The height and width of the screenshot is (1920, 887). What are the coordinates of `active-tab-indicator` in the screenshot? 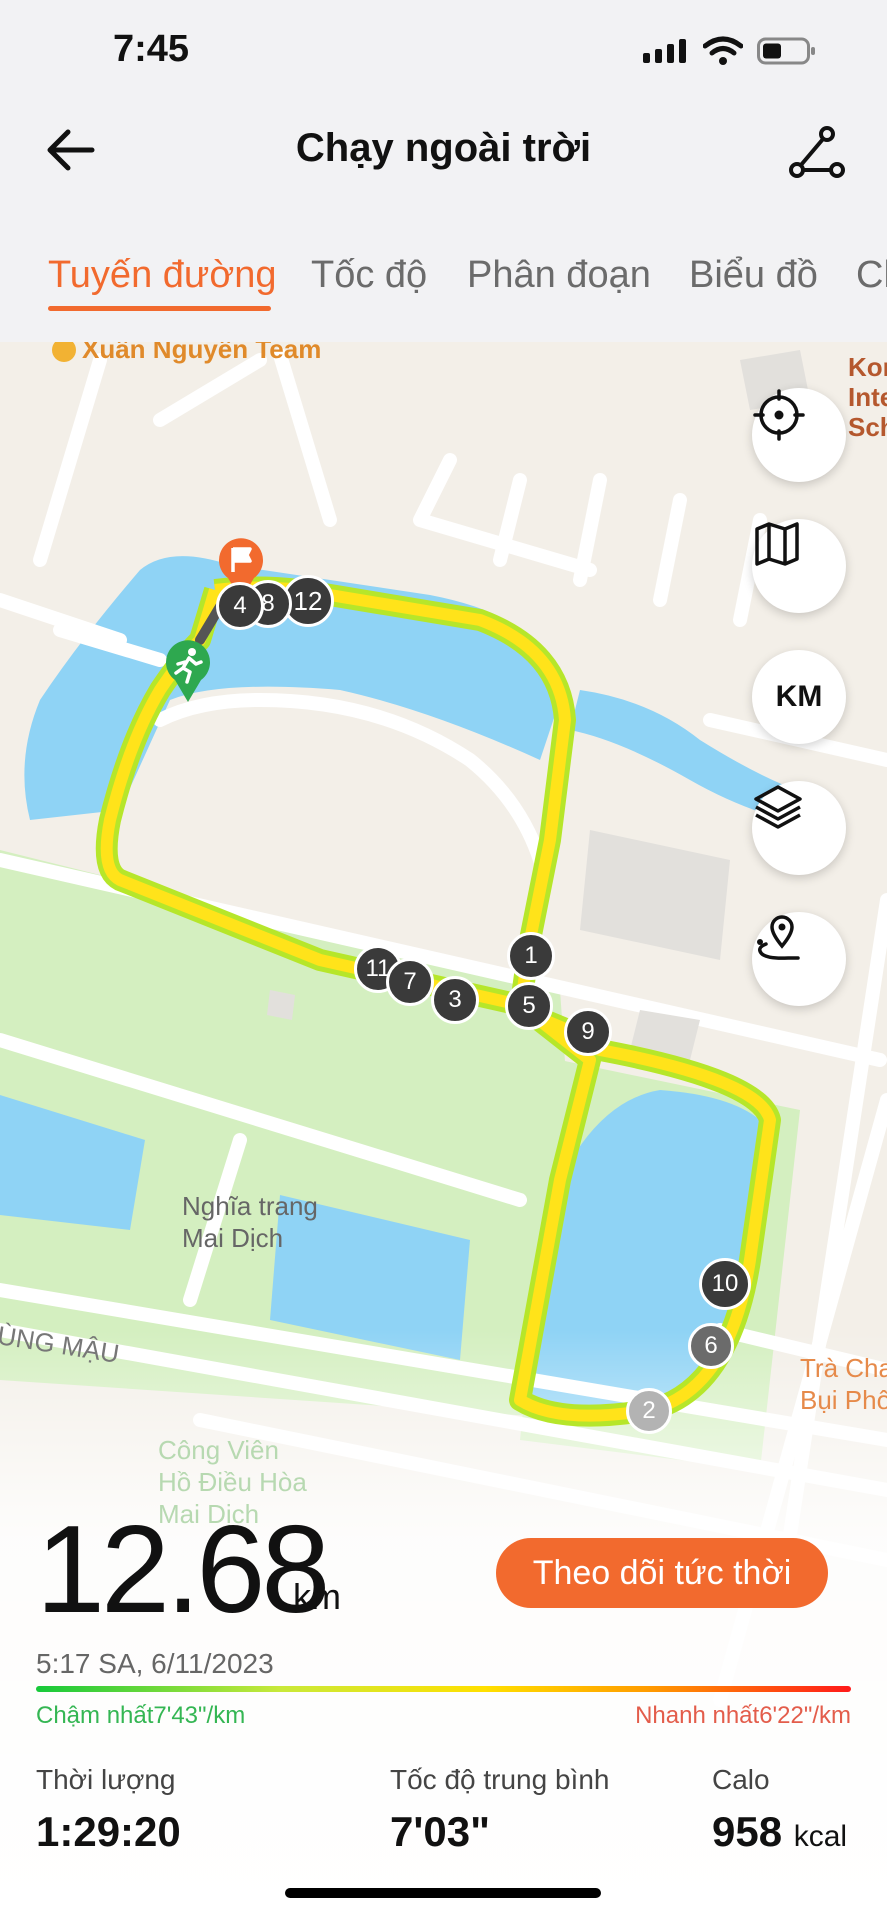 It's located at (159, 308).